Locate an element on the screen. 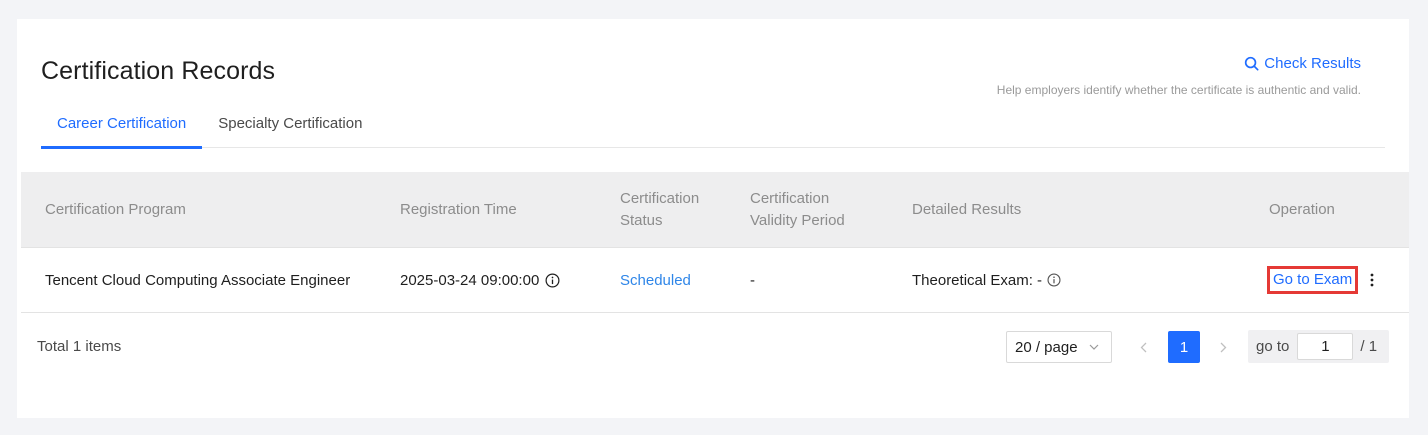 This screenshot has height=435, width=1428. column-header-detailed-results: Detailed Results is located at coordinates (967, 209).